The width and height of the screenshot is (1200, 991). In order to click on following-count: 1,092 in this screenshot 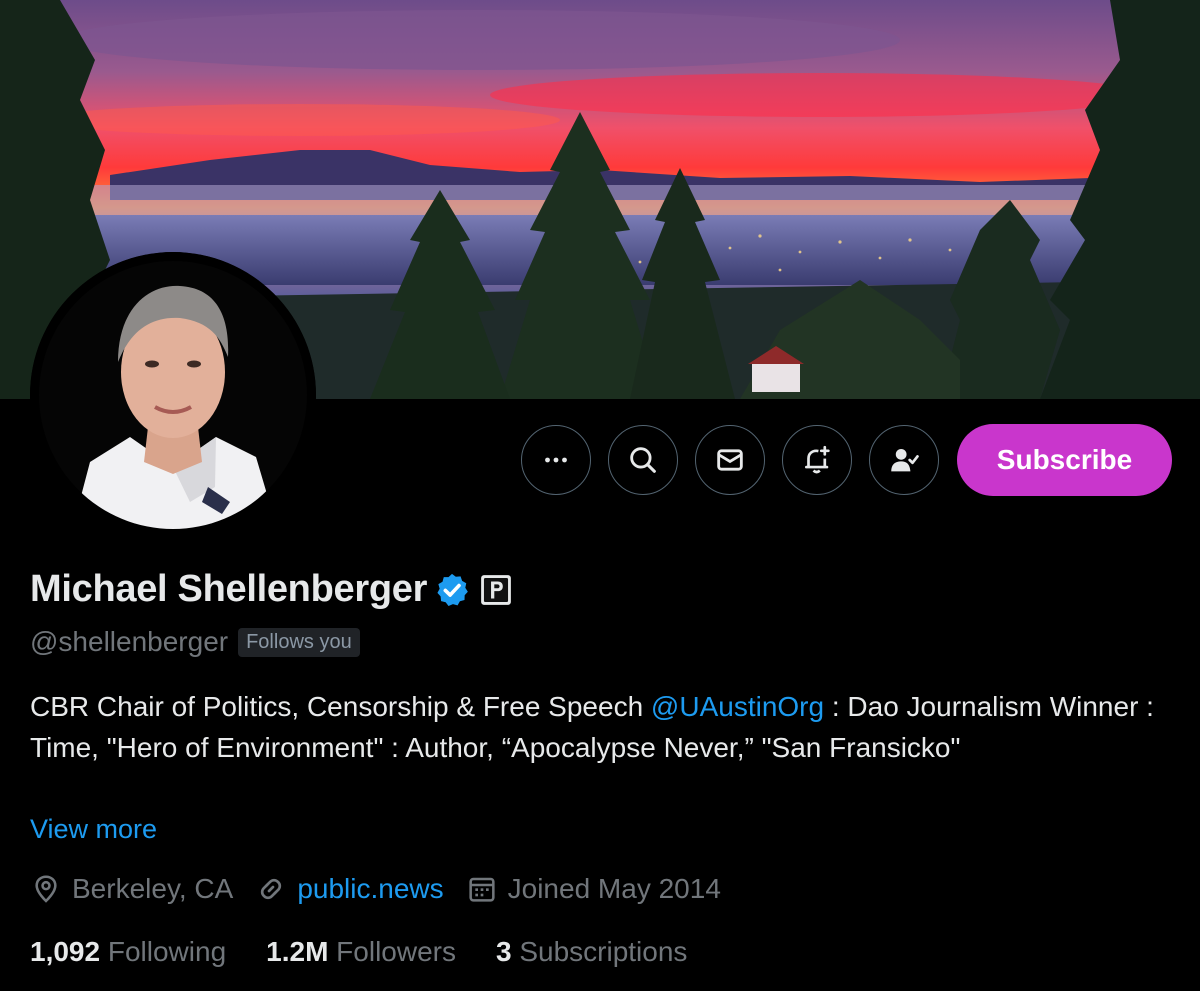, I will do `click(65, 951)`.